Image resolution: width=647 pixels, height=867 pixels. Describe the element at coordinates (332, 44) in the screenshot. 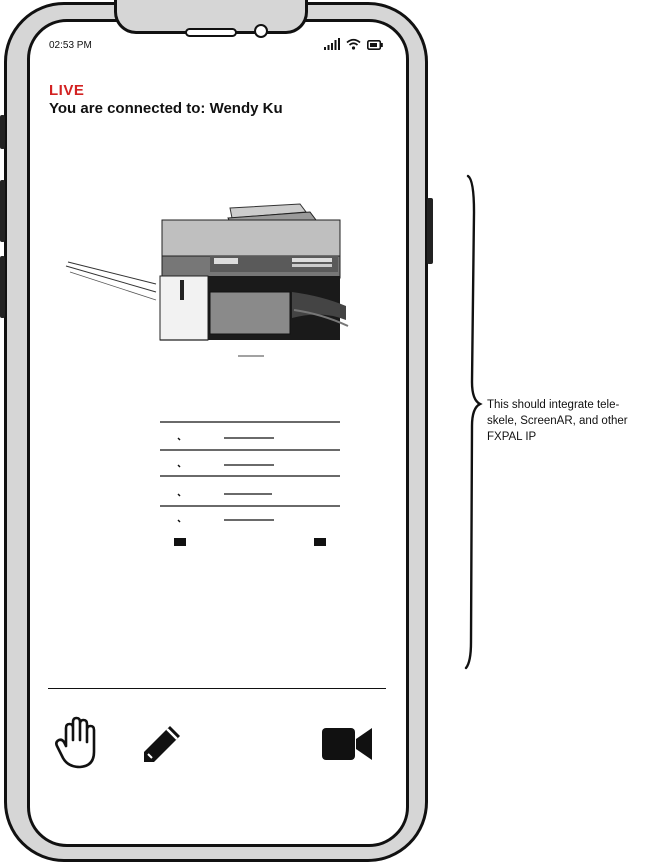

I see `signal-icon` at that location.